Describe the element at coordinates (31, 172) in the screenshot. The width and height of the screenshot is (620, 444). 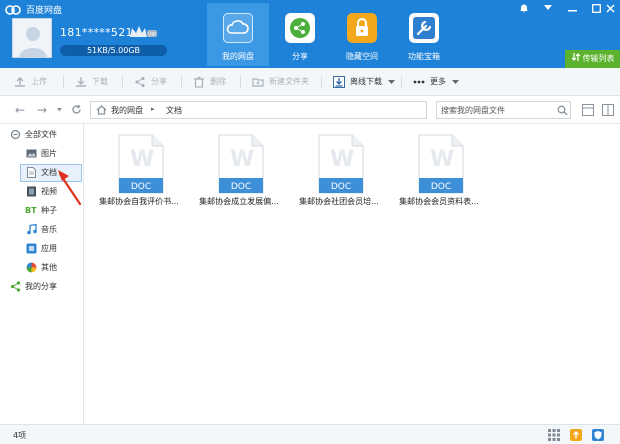
I see `document-icon` at that location.